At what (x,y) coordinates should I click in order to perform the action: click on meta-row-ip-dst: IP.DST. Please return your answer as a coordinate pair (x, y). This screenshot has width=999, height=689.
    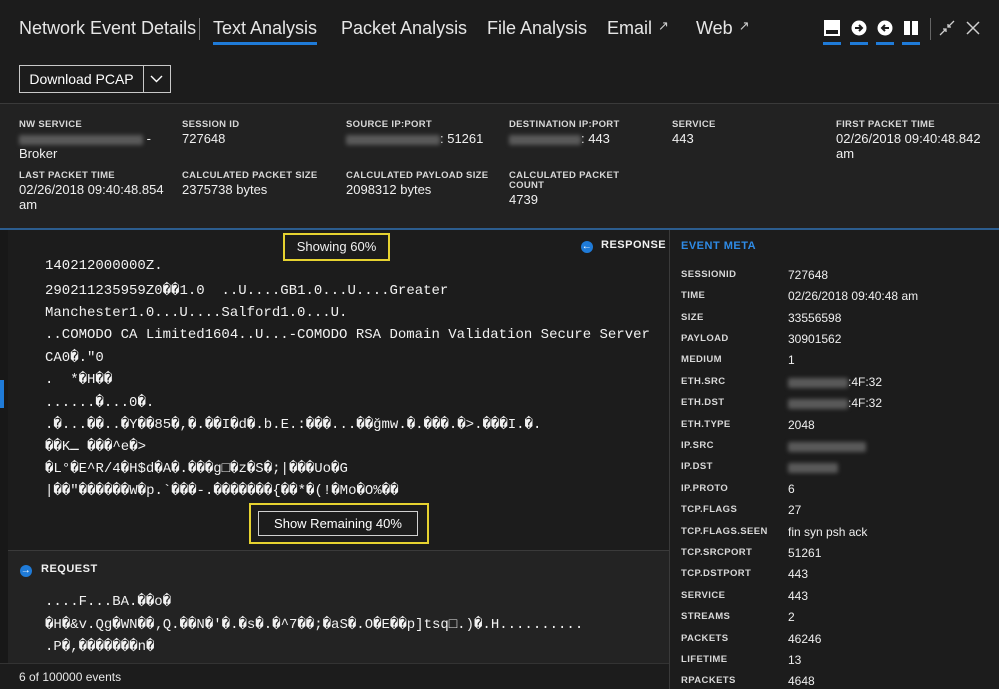
    Looking at the image, I should click on (840, 468).